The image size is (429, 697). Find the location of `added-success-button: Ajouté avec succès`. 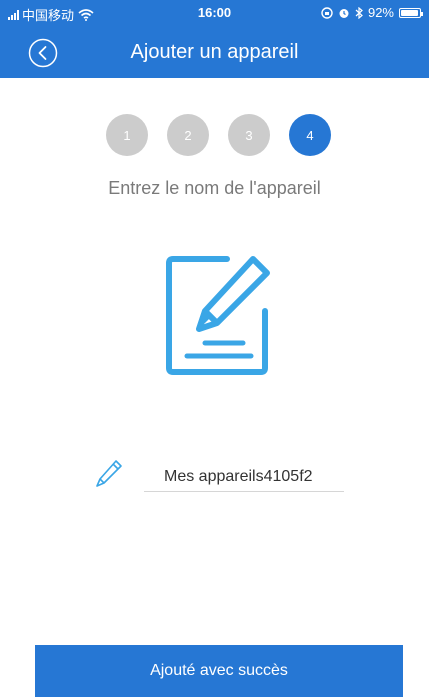

added-success-button: Ajouté avec succès is located at coordinates (219, 671).